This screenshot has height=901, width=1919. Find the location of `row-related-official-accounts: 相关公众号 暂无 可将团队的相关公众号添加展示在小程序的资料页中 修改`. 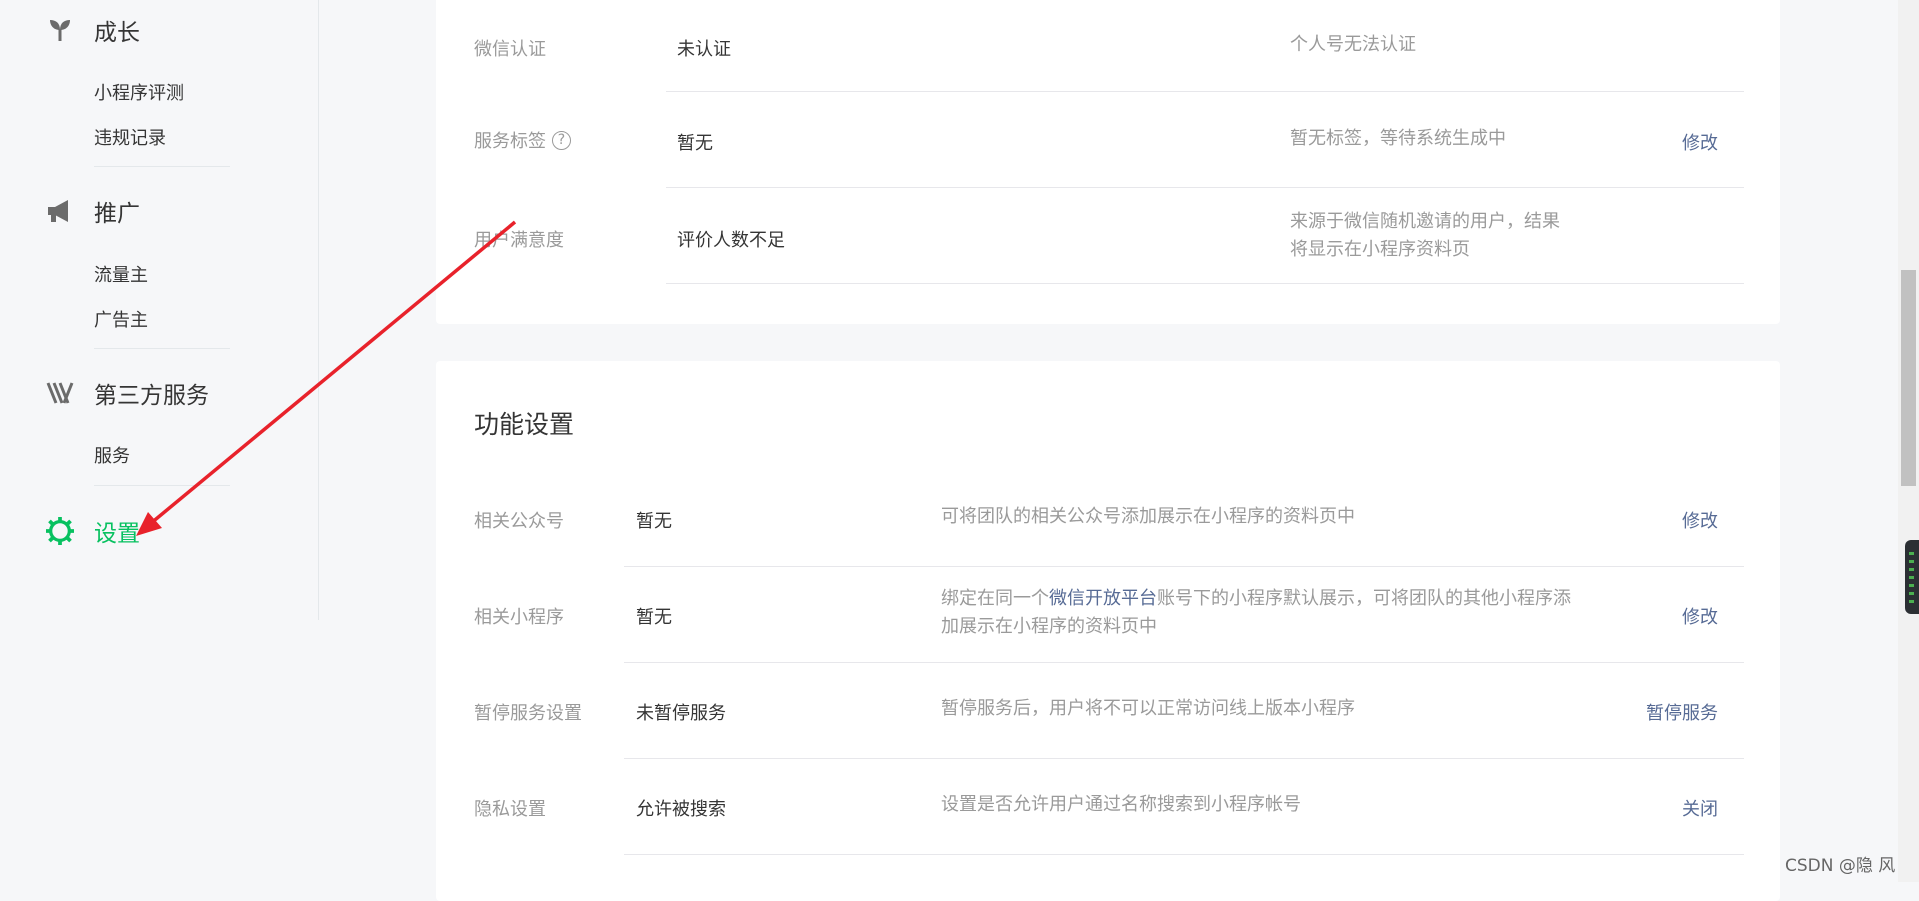

row-related-official-accounts: 相关公众号 暂无 可将团队的相关公众号添加展示在小程序的资料页中 修改 is located at coordinates (1108, 519).